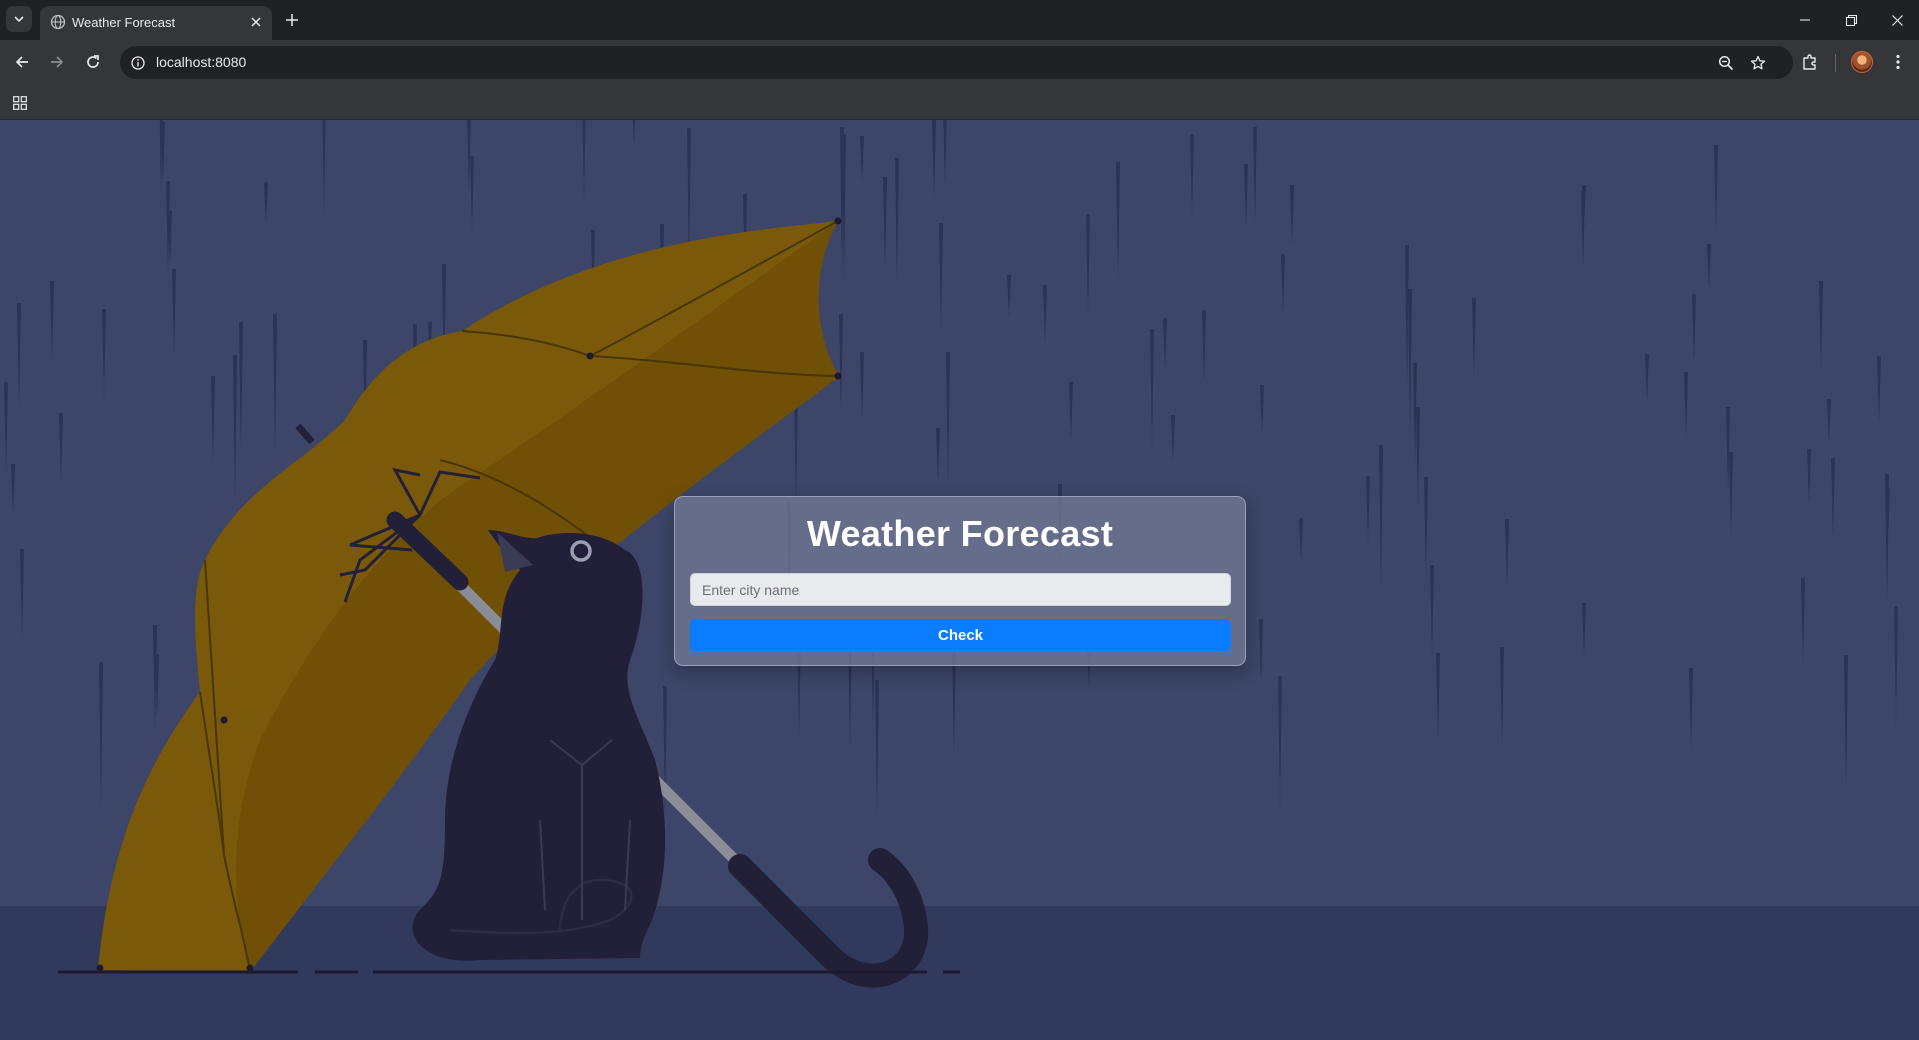 This screenshot has height=1040, width=1919. I want to click on minimize-icon, so click(1805, 20).